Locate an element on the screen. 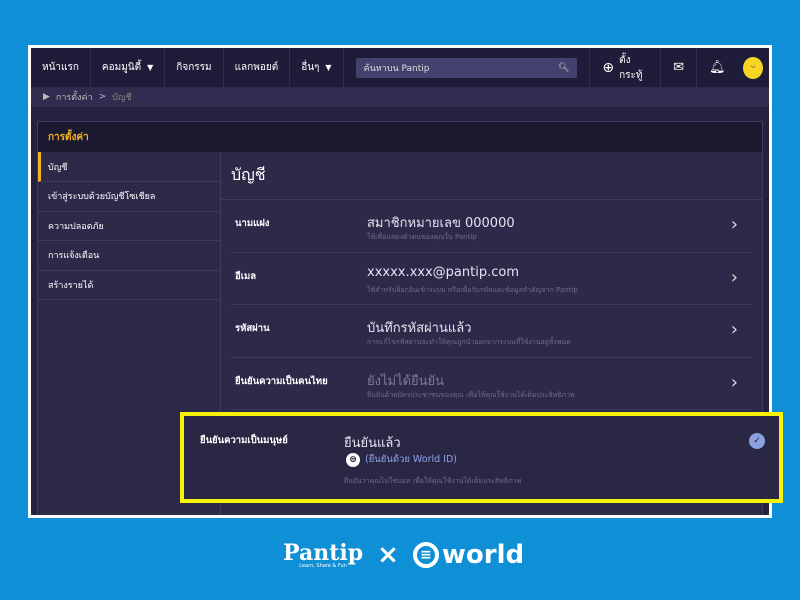 The height and width of the screenshot is (600, 800). sidebar-item-security: ความปลอดภัย is located at coordinates (129, 226).